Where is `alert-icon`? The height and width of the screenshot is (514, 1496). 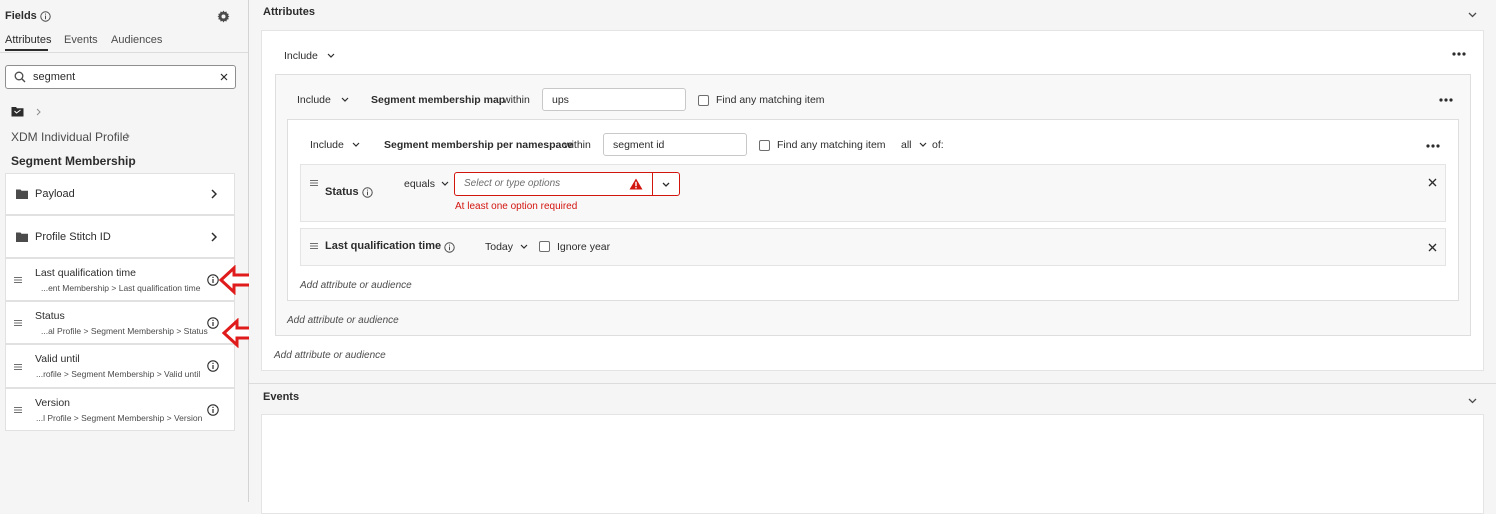
alert-icon is located at coordinates (636, 184).